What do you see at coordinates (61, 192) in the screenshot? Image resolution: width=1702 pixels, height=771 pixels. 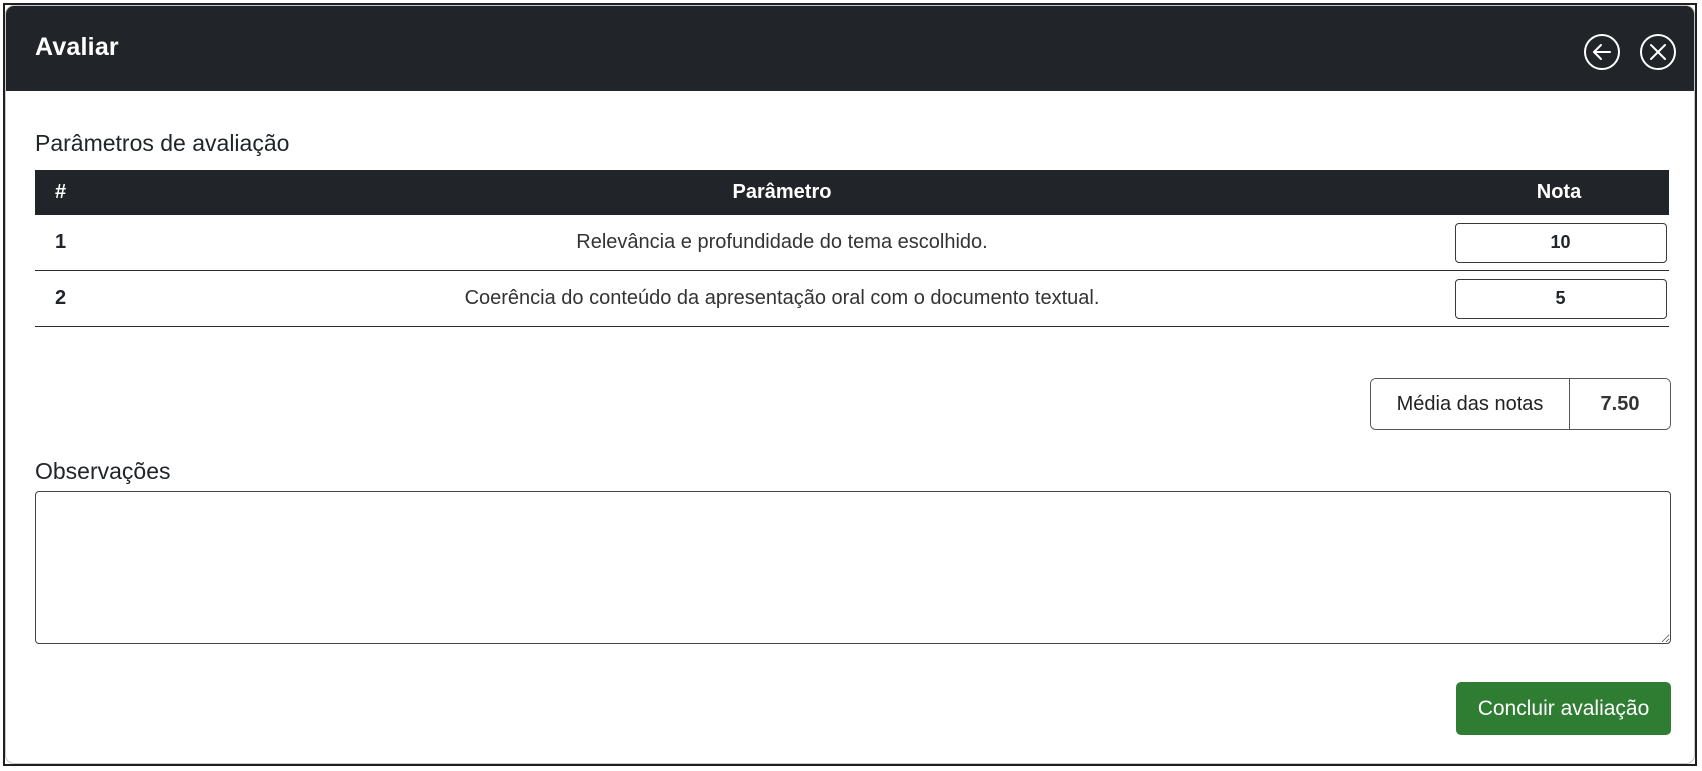 I see `column-header-num: #` at bounding box center [61, 192].